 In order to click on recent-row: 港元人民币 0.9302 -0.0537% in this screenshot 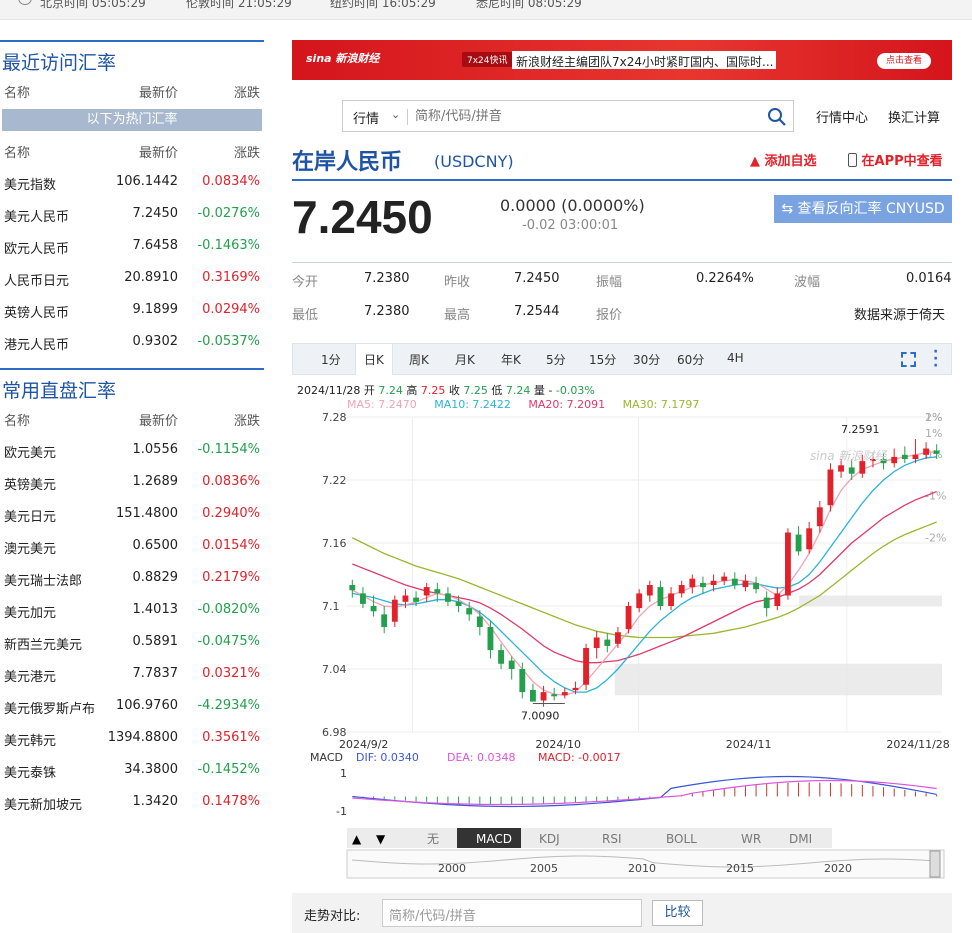, I will do `click(132, 342)`.